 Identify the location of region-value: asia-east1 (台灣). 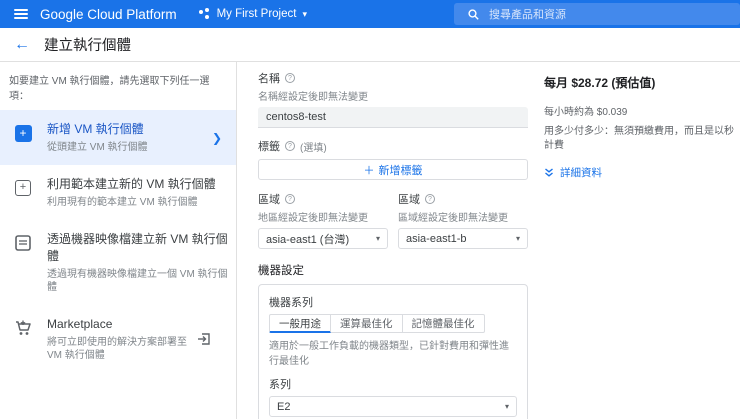
(308, 239).